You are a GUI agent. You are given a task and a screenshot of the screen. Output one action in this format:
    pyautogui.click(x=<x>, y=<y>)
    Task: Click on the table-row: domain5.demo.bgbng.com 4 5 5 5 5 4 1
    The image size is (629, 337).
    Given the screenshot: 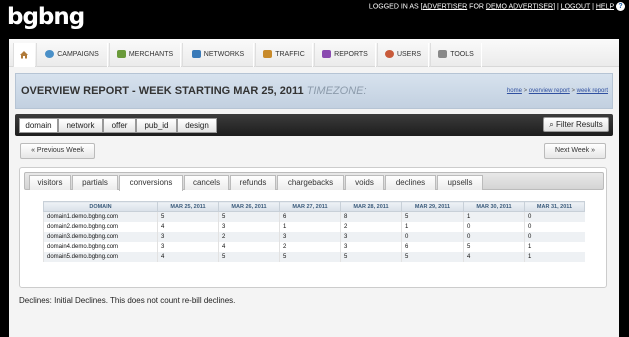 What is the action you would take?
    pyautogui.click(x=314, y=256)
    